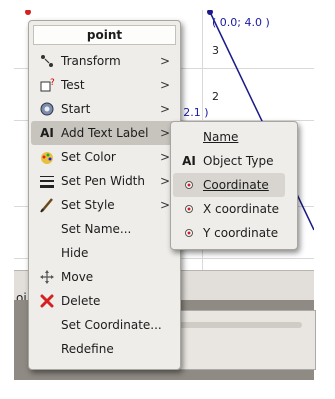 This screenshot has height=399, width=335. I want to click on y-axis-tick: 3, so click(215, 50).